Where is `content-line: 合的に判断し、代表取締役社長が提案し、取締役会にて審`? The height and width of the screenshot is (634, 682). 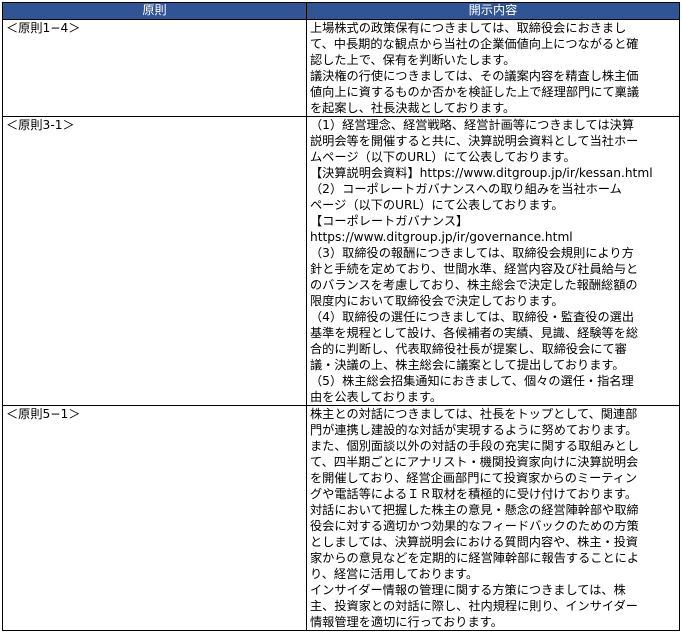
content-line: 合的に判断し、代表取締役社長が提案し、取締役会にて審 is located at coordinates (468, 349).